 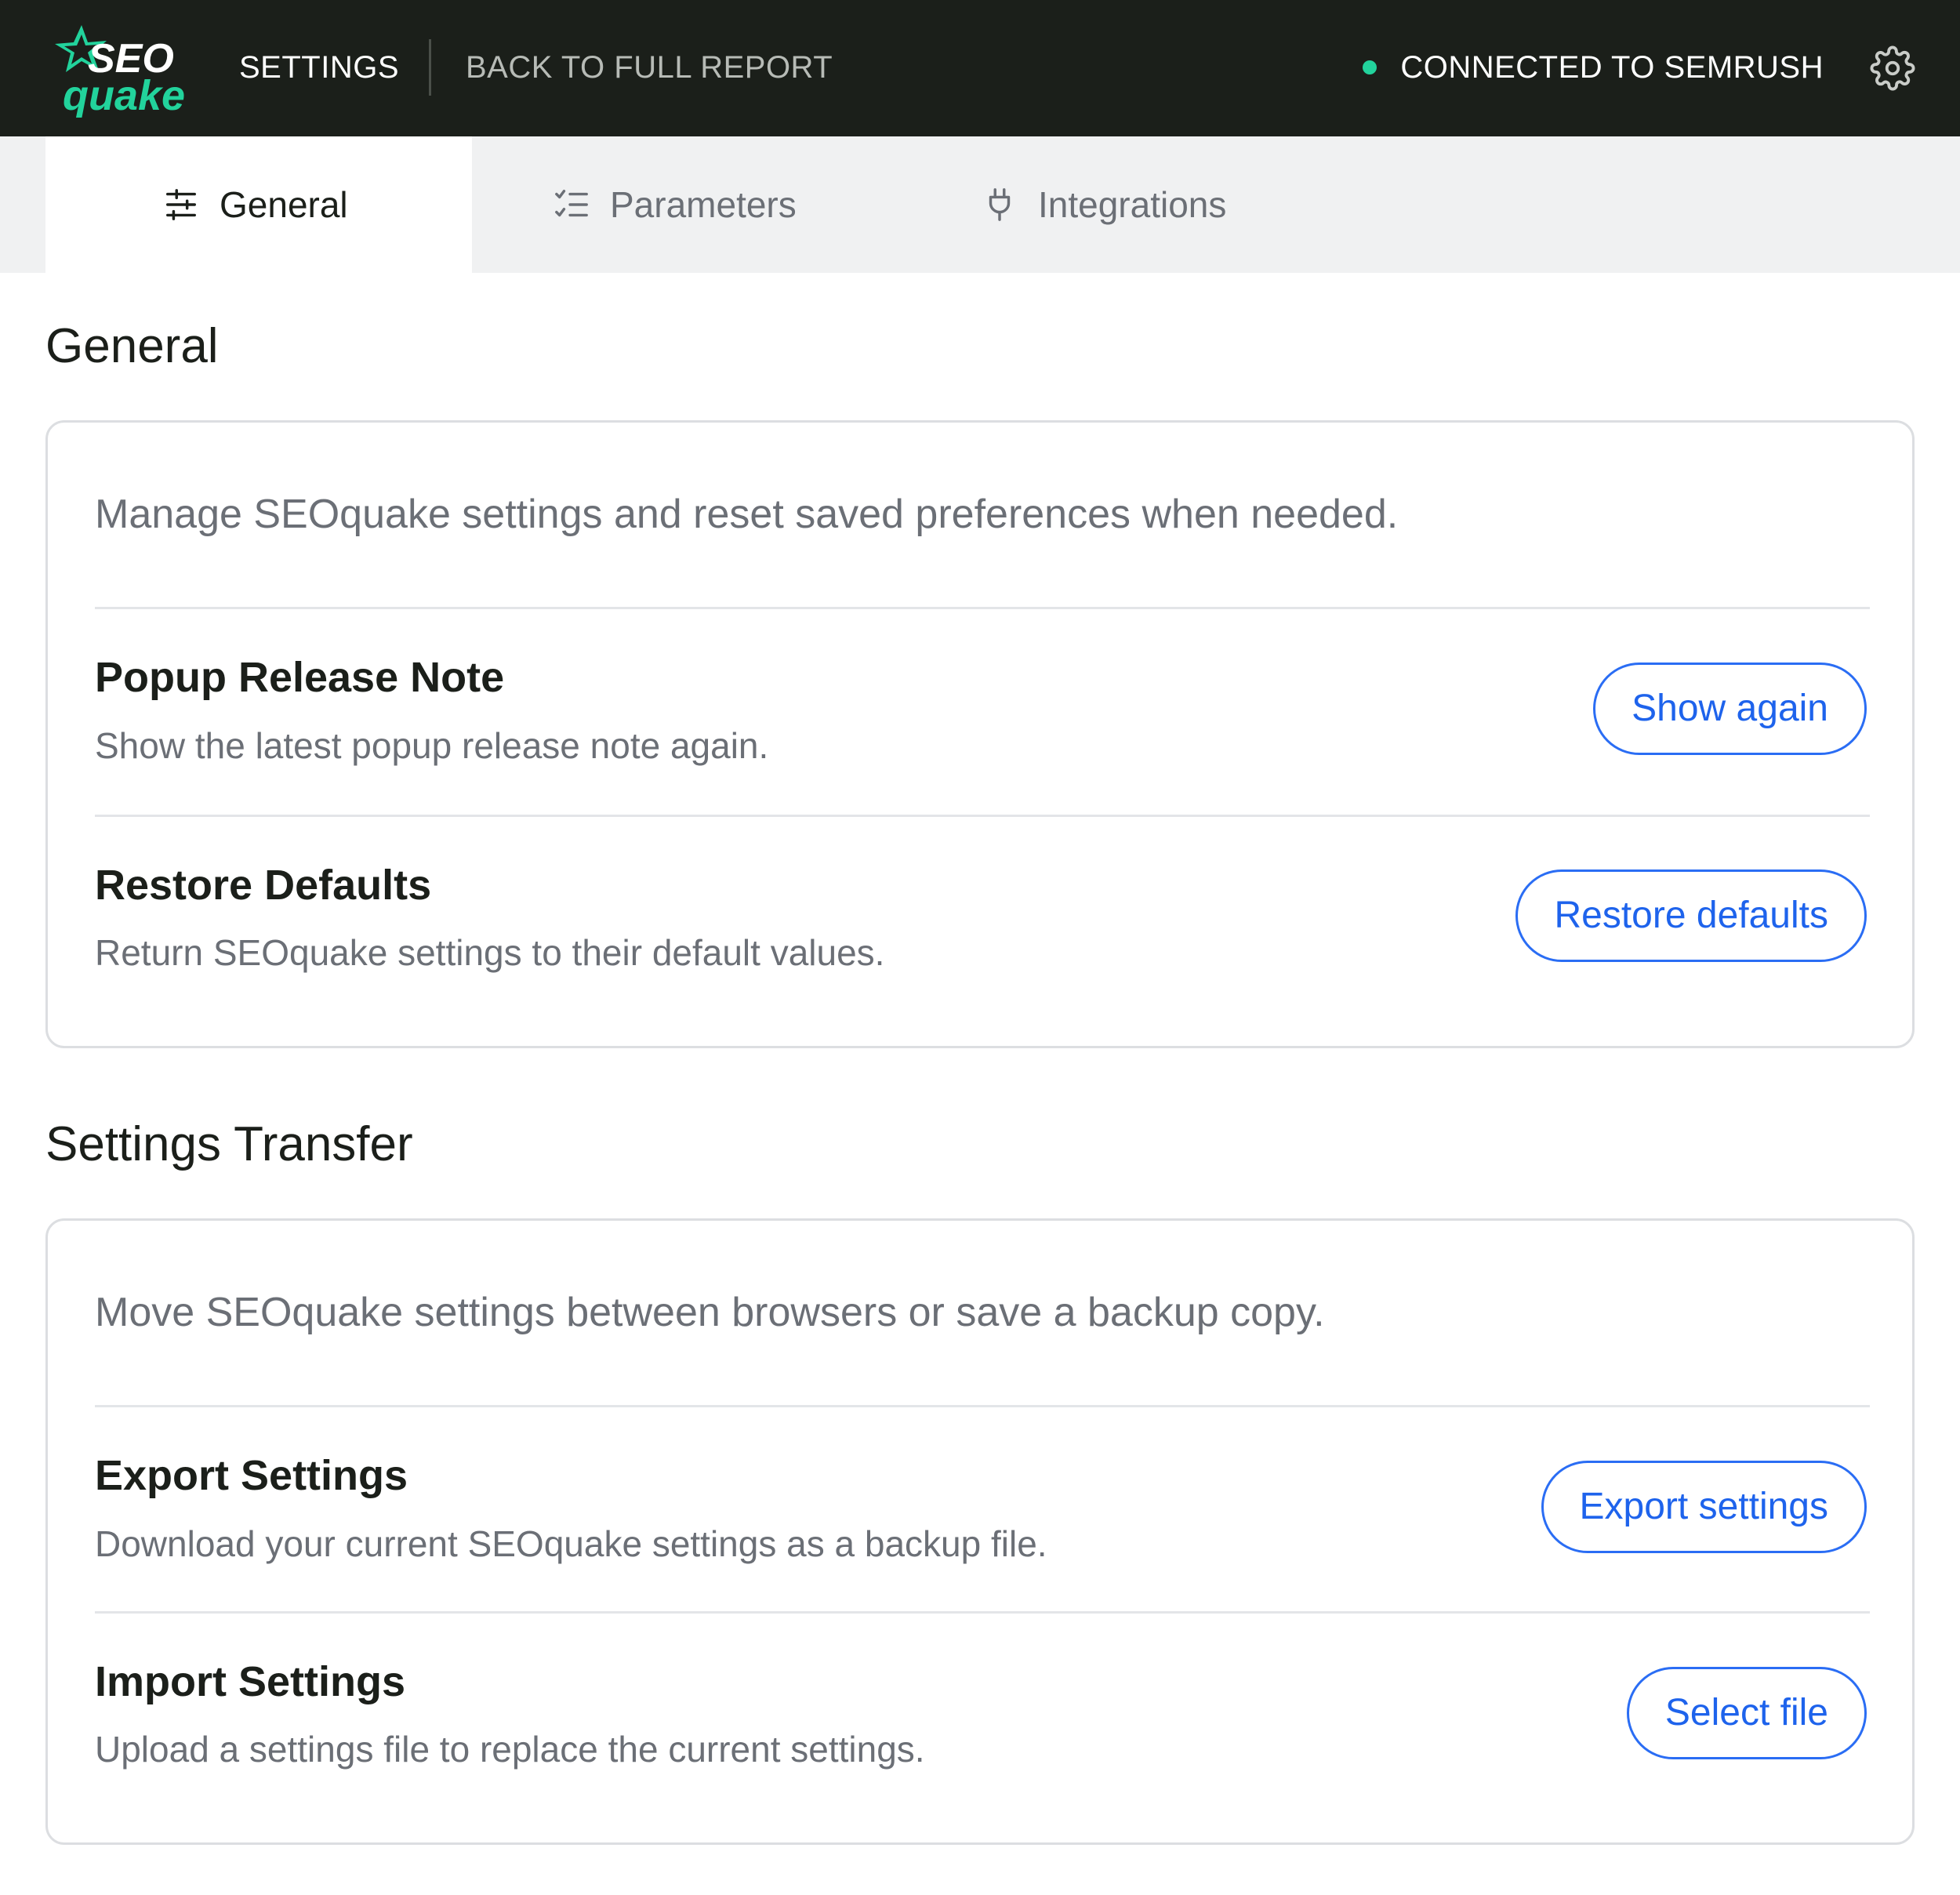 I want to click on select-file-button: Select file, so click(x=1747, y=1713).